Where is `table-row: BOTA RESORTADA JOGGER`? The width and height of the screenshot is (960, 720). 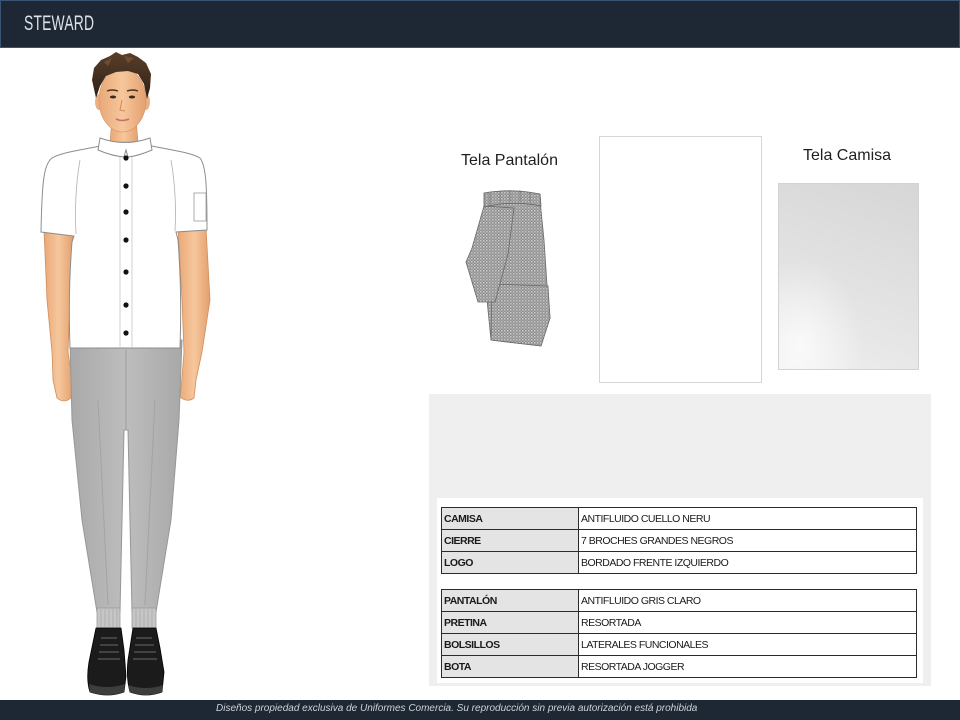 table-row: BOTA RESORTADA JOGGER is located at coordinates (679, 666).